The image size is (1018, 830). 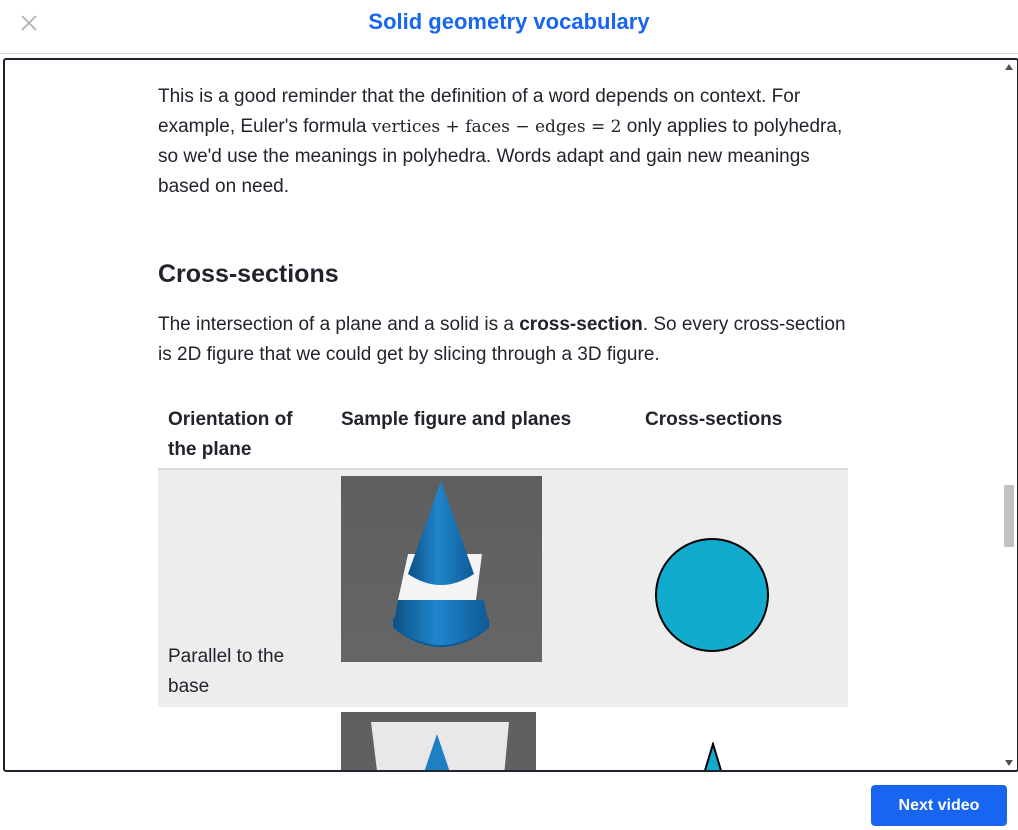 I want to click on scroll-down-button, so click(x=1009, y=763).